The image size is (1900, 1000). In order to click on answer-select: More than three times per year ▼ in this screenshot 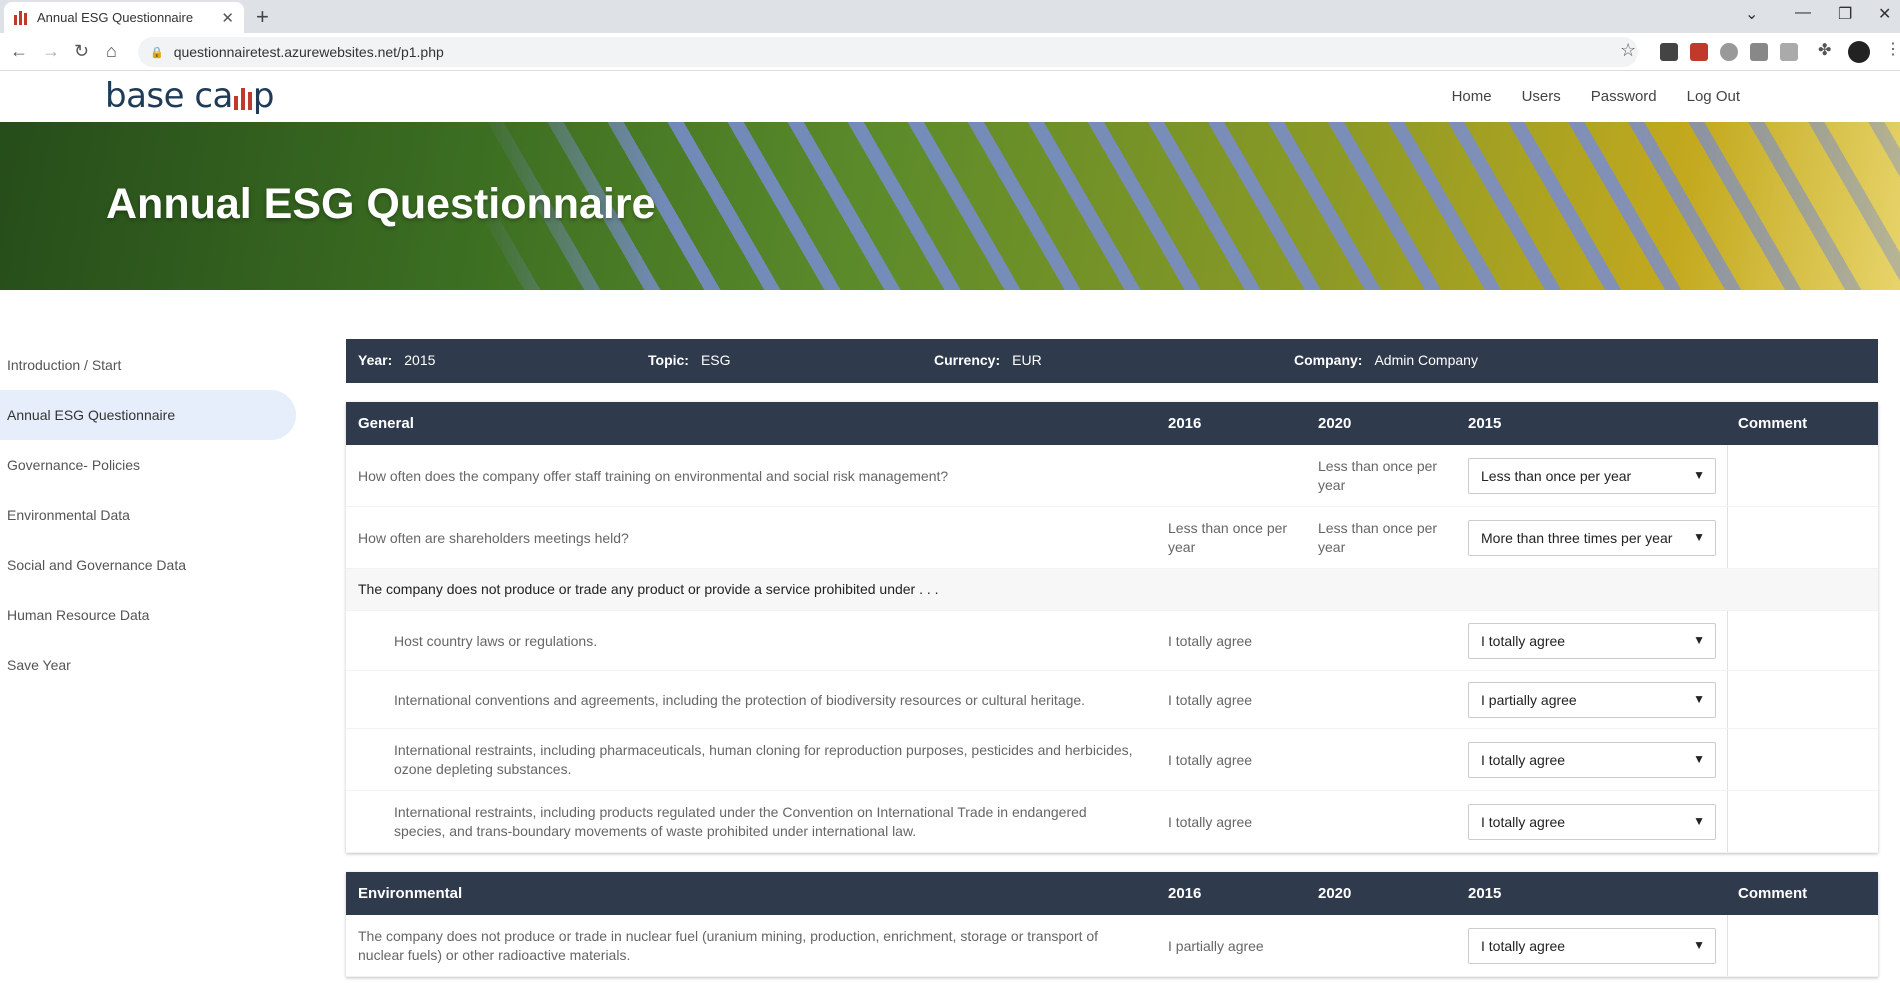, I will do `click(1592, 538)`.